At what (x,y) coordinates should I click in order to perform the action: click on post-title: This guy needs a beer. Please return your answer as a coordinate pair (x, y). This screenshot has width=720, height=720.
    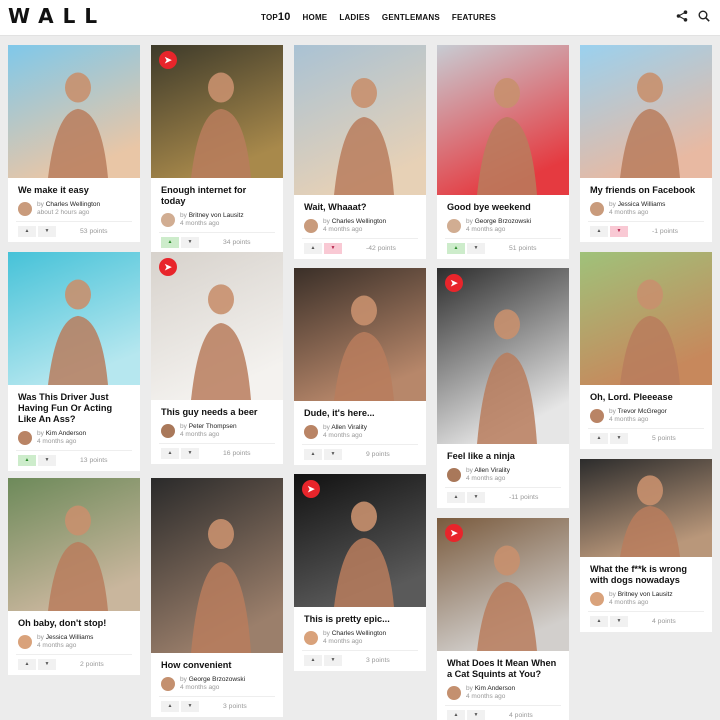
    Looking at the image, I should click on (217, 410).